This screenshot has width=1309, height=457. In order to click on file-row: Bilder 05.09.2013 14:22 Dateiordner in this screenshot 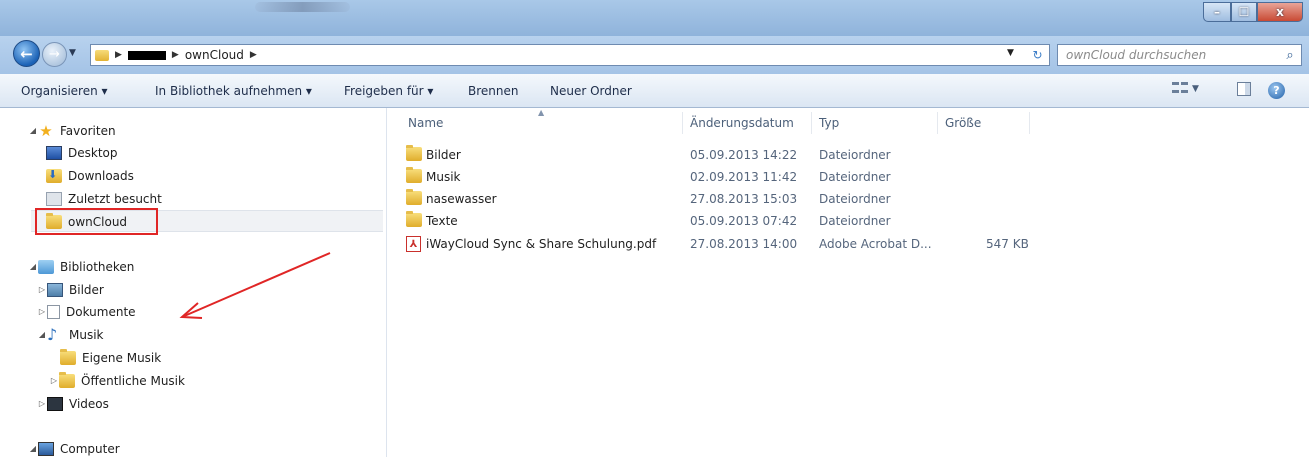, I will do `click(848, 155)`.